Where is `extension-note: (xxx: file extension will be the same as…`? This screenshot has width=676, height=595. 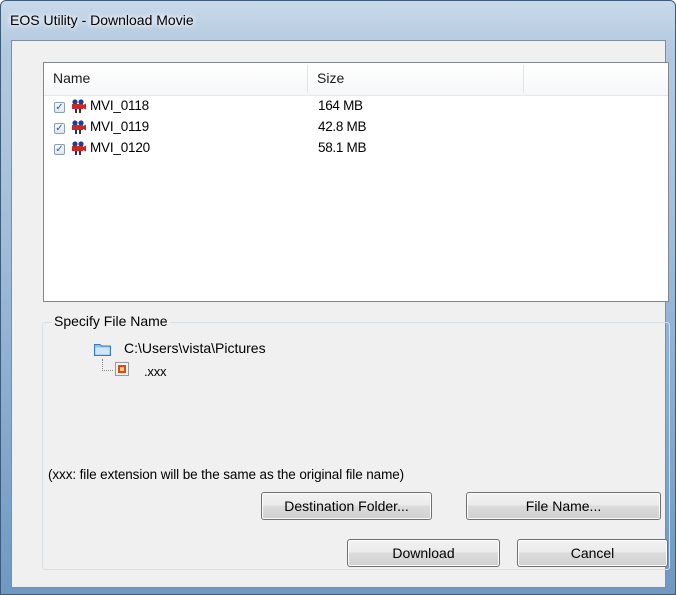 extension-note: (xxx: file extension will be the same as… is located at coordinates (226, 474).